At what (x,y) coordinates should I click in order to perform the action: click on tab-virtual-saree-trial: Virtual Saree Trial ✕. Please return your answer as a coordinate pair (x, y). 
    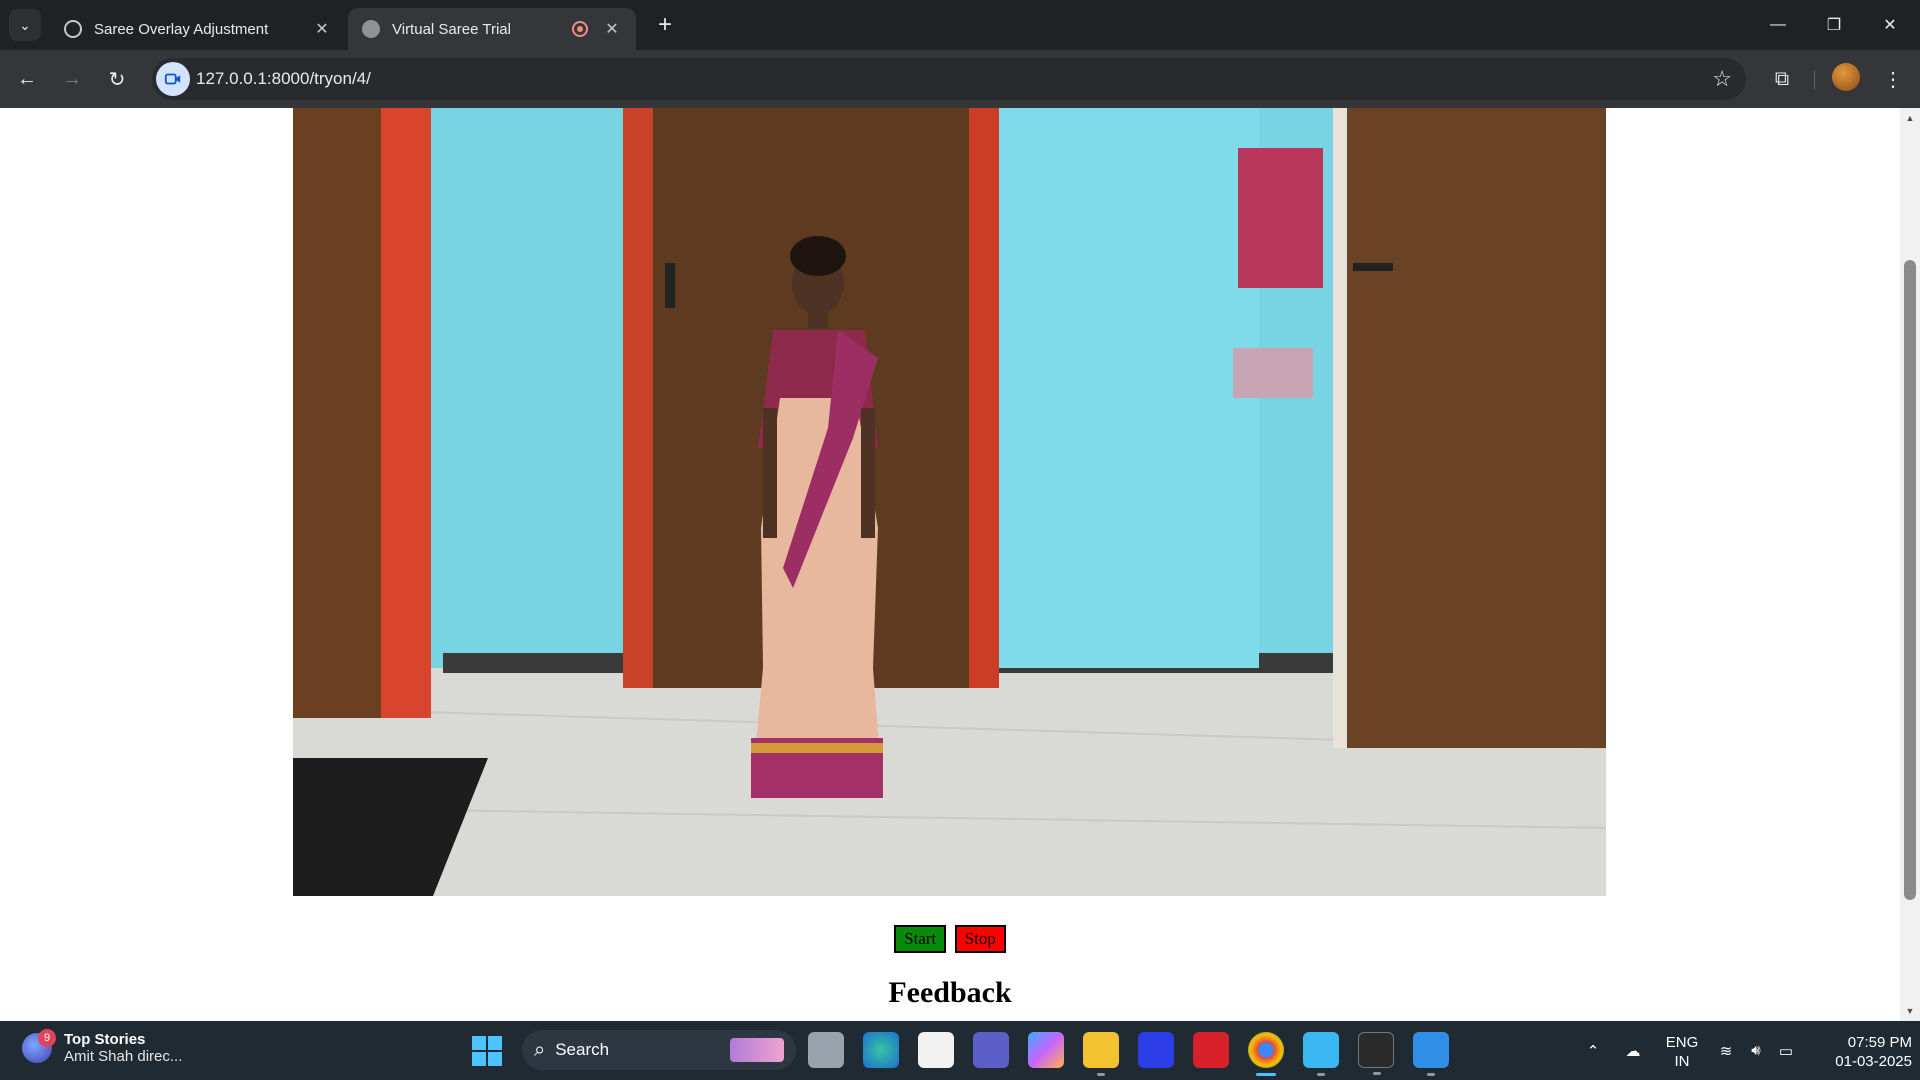
    Looking at the image, I should click on (492, 29).